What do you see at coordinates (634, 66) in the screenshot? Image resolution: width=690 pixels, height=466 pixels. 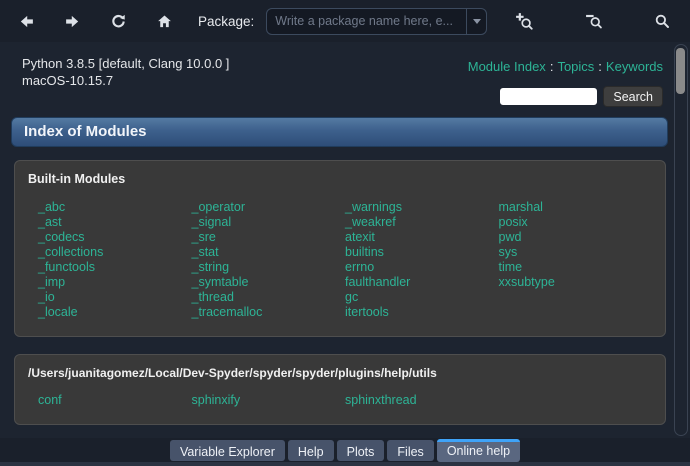 I see `keywords-link: Keywords` at bounding box center [634, 66].